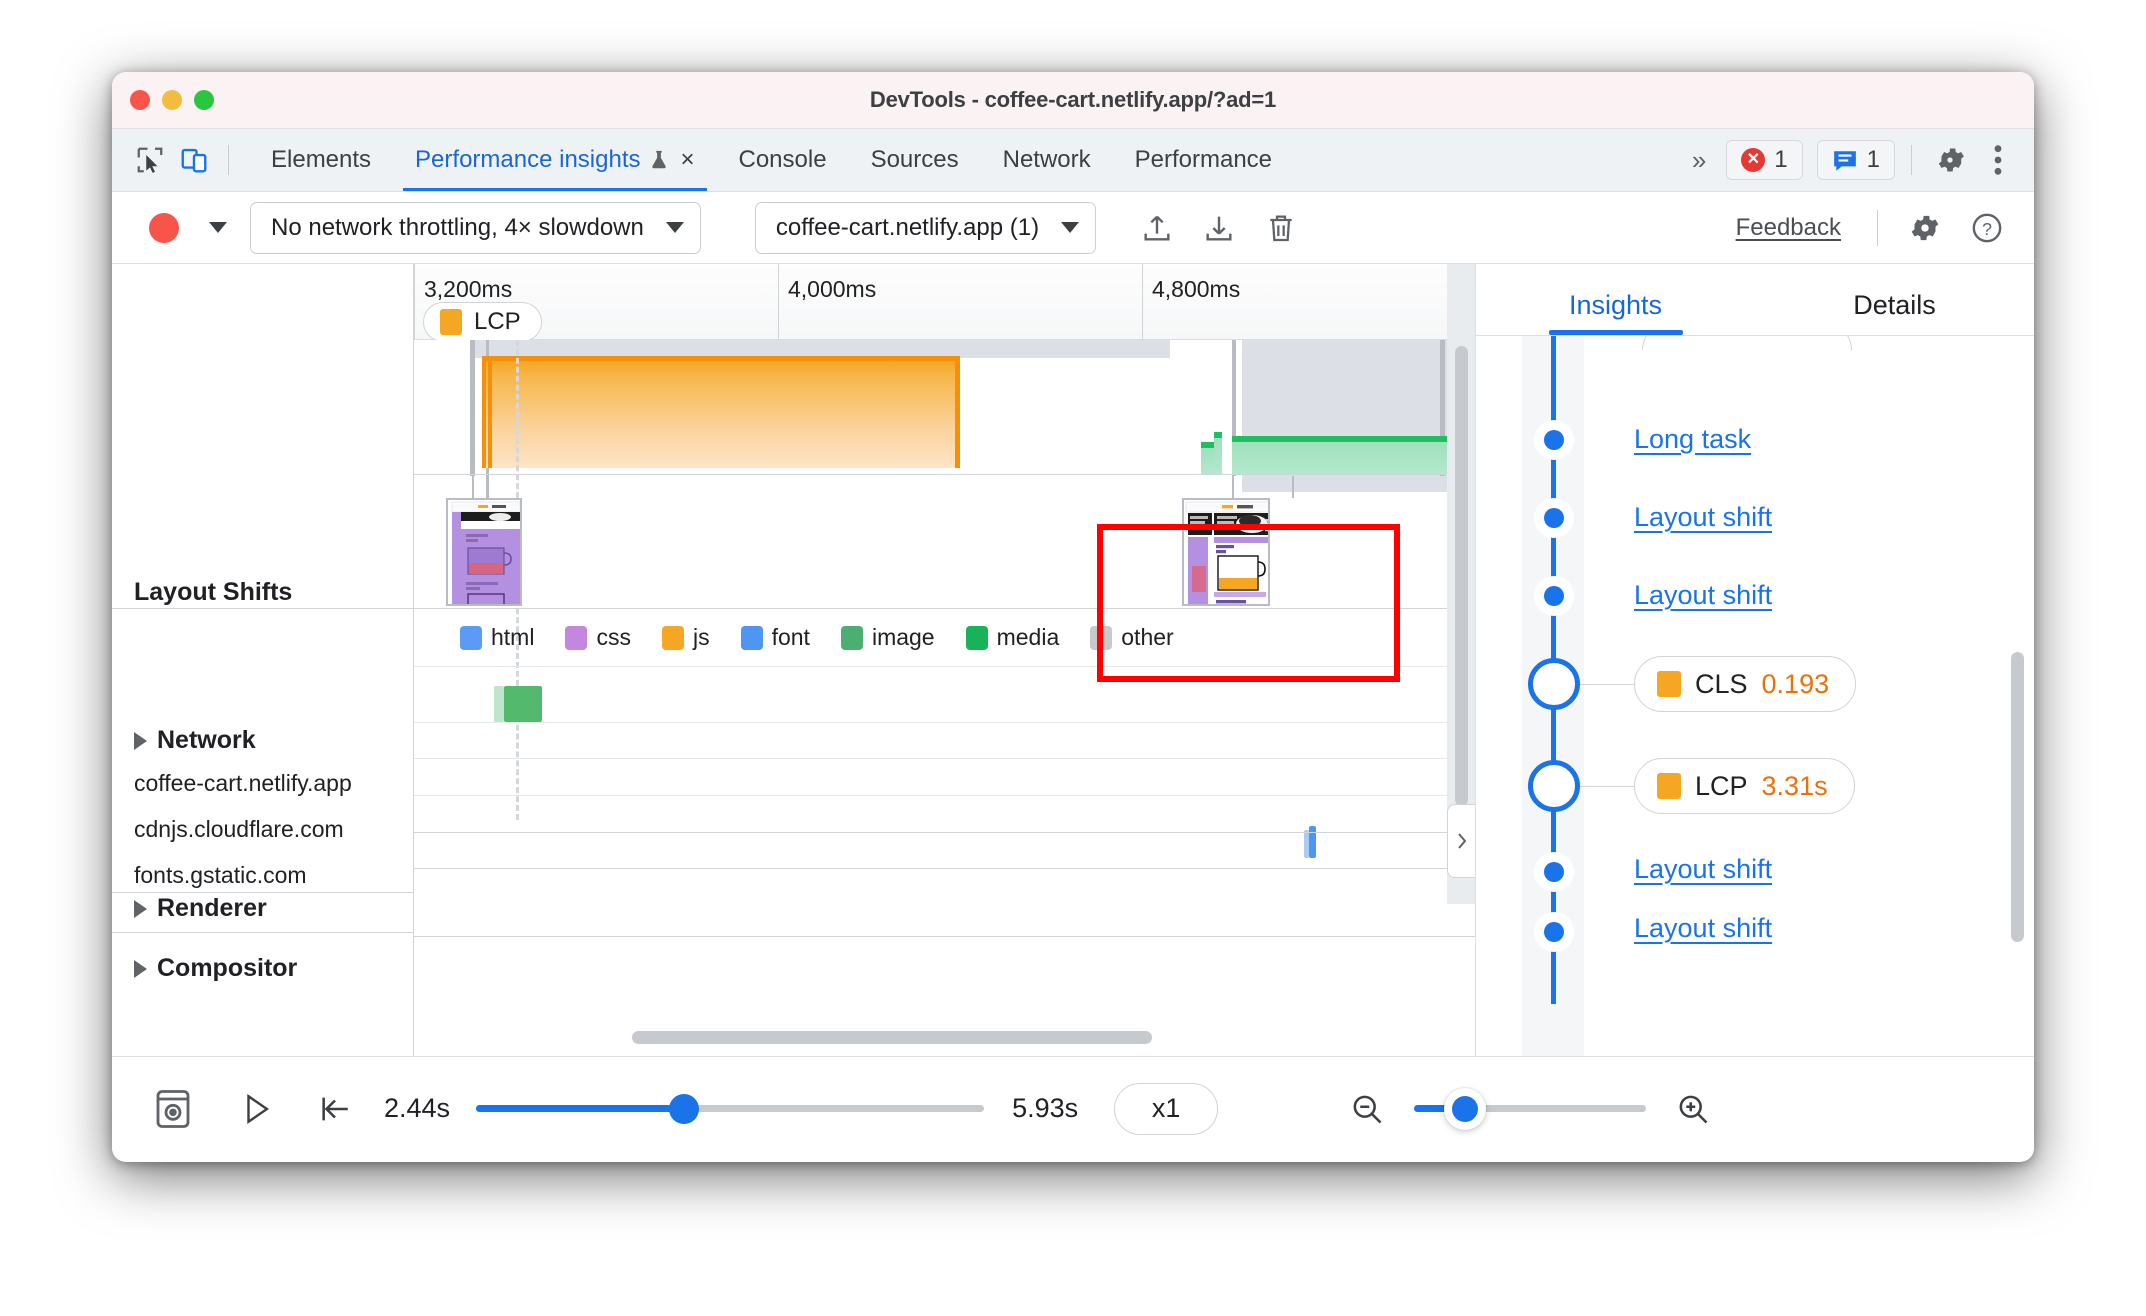  I want to click on zoom-in-icon, so click(1693, 1109).